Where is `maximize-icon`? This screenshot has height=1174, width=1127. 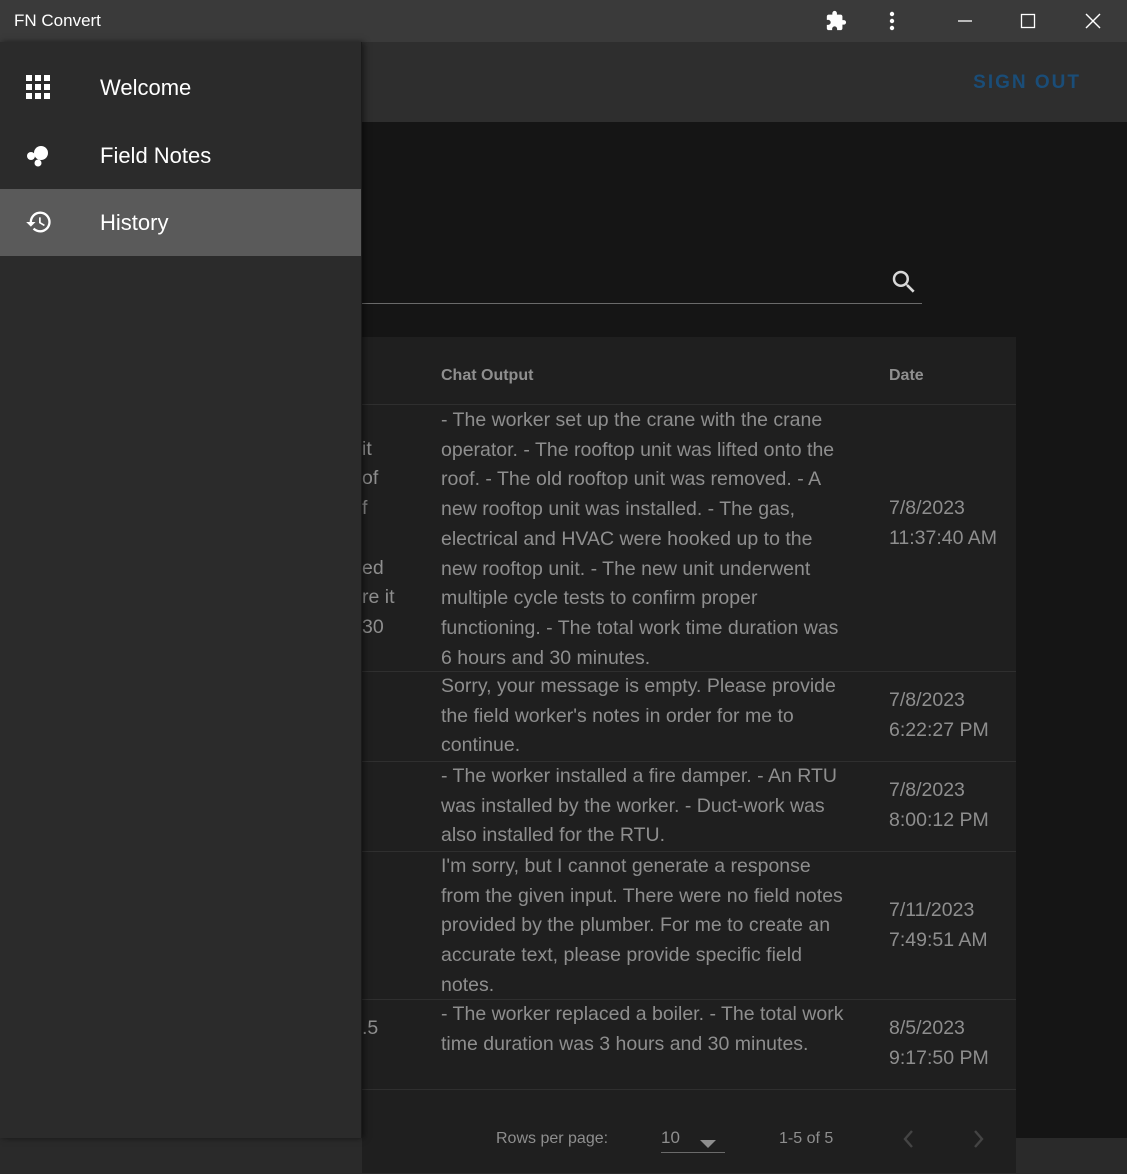 maximize-icon is located at coordinates (1028, 21).